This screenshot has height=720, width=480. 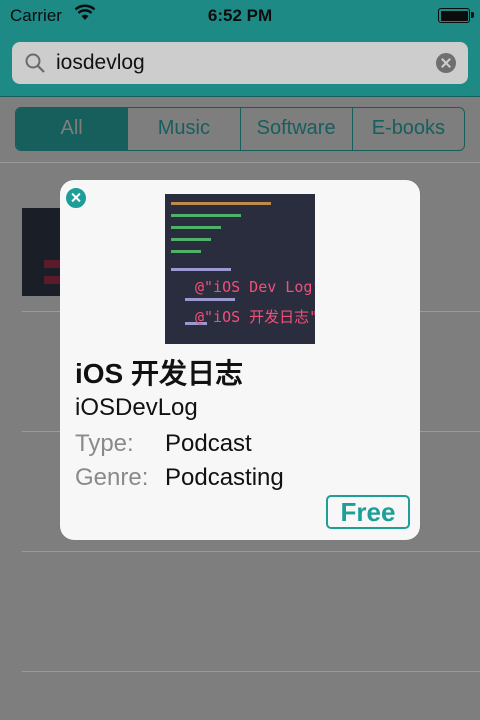 What do you see at coordinates (183, 129) in the screenshot?
I see `segment-music: Music` at bounding box center [183, 129].